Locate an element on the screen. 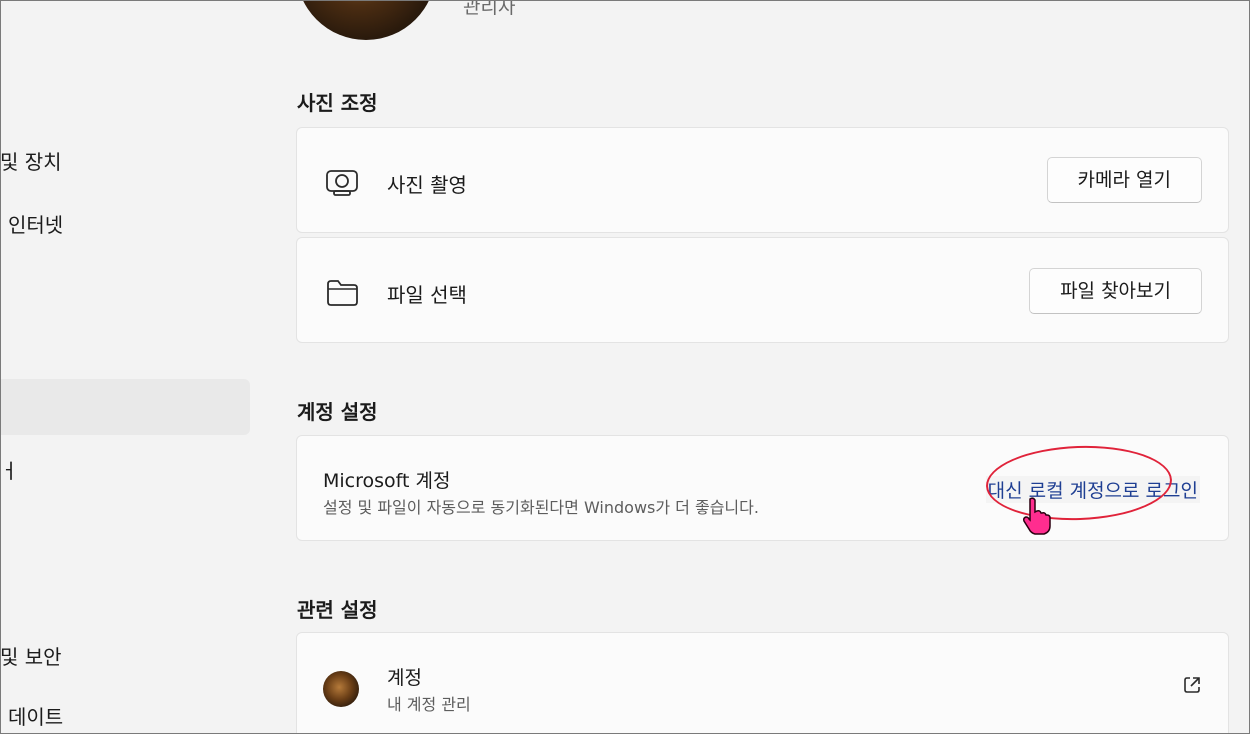 This screenshot has height=734, width=1250. section-title-photo: 사진 조정 is located at coordinates (337, 103).